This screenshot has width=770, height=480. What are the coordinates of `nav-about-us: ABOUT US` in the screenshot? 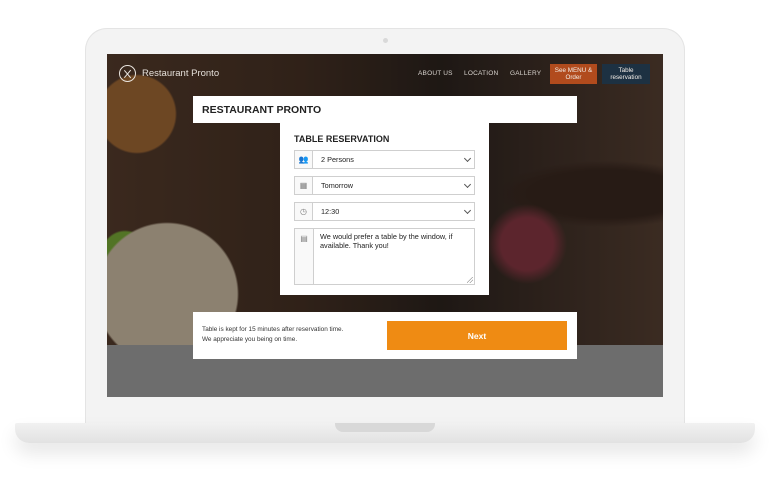 It's located at (435, 73).